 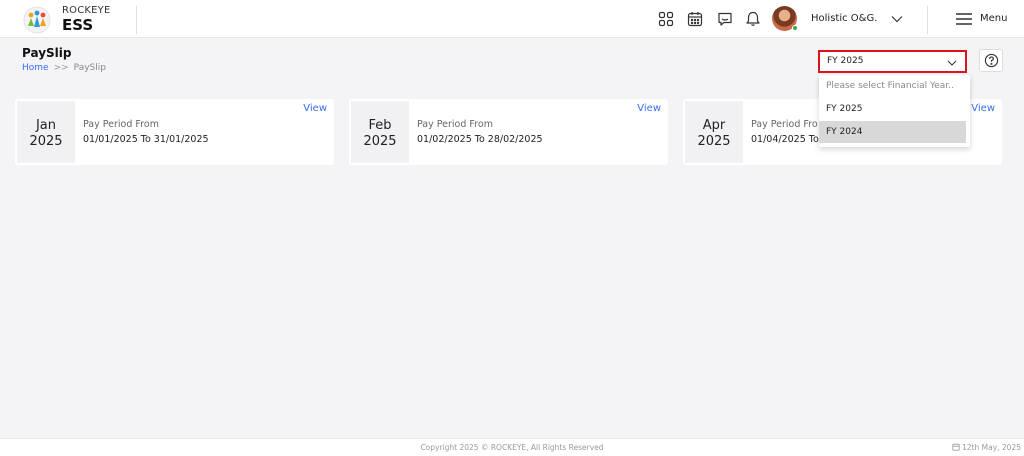 I want to click on pay-period-label: Pay Period Fro, so click(x=784, y=124).